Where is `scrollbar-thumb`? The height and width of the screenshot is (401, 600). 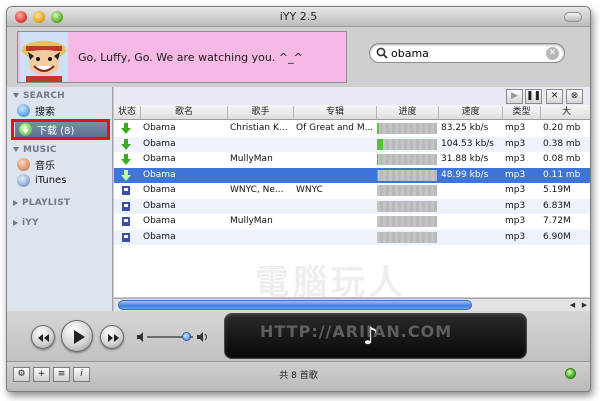 scrollbar-thumb is located at coordinates (295, 305).